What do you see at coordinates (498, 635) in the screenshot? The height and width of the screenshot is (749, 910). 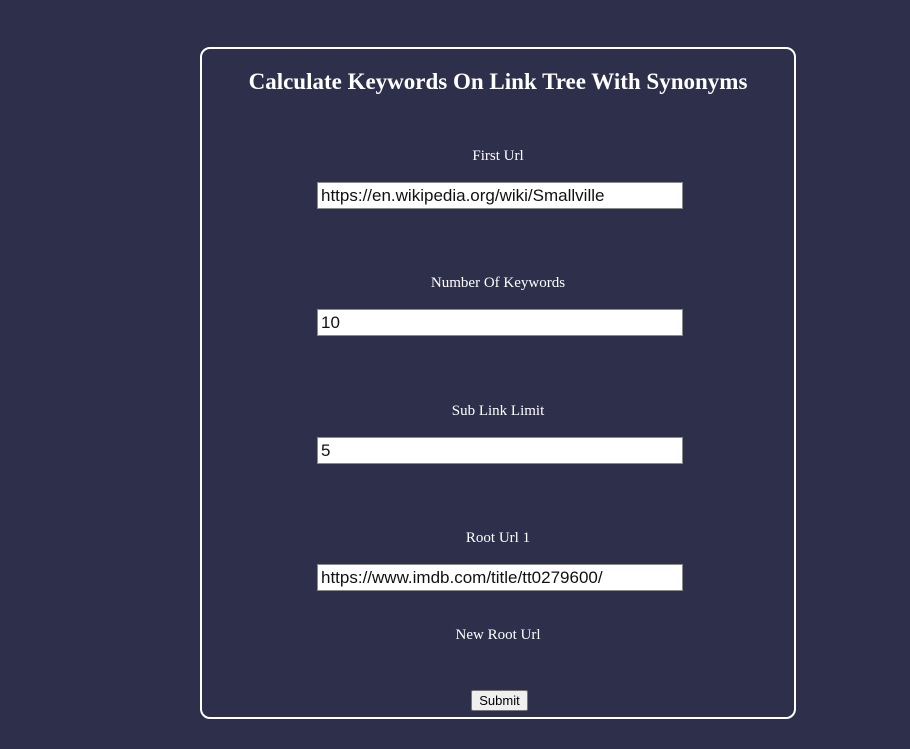 I see `new-root-url-link: New Root Url` at bounding box center [498, 635].